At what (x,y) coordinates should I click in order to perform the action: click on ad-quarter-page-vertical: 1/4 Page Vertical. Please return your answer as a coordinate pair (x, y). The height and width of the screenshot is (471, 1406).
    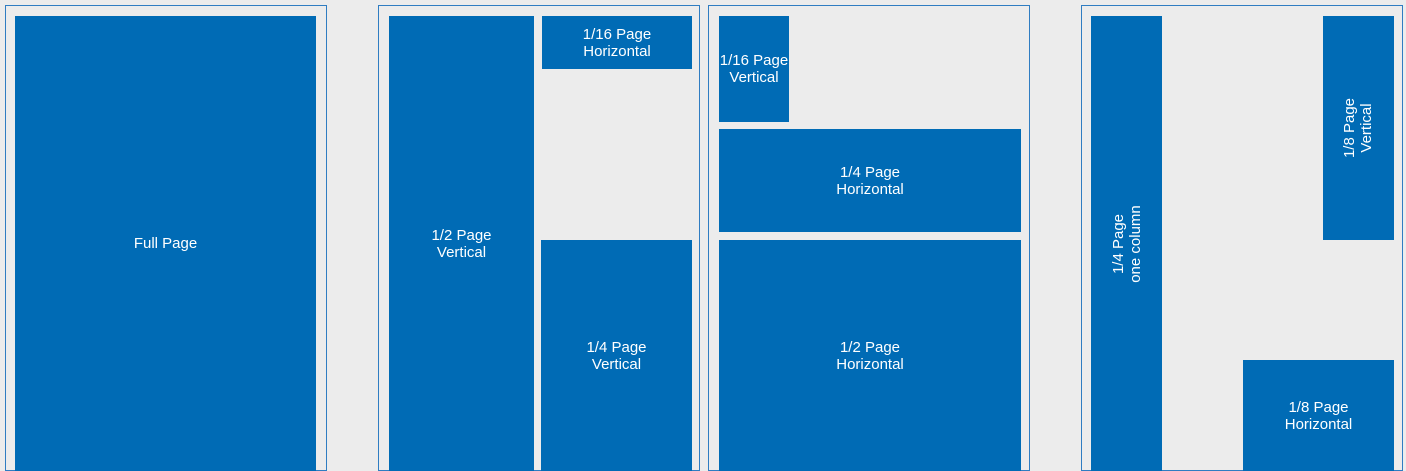
    Looking at the image, I should click on (616, 355).